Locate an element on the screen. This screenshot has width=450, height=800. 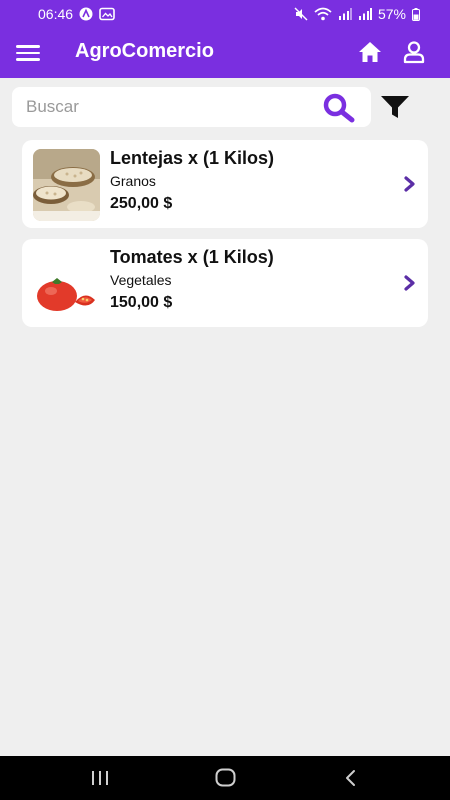
app-bar: AgroComercio is located at coordinates (225, 53).